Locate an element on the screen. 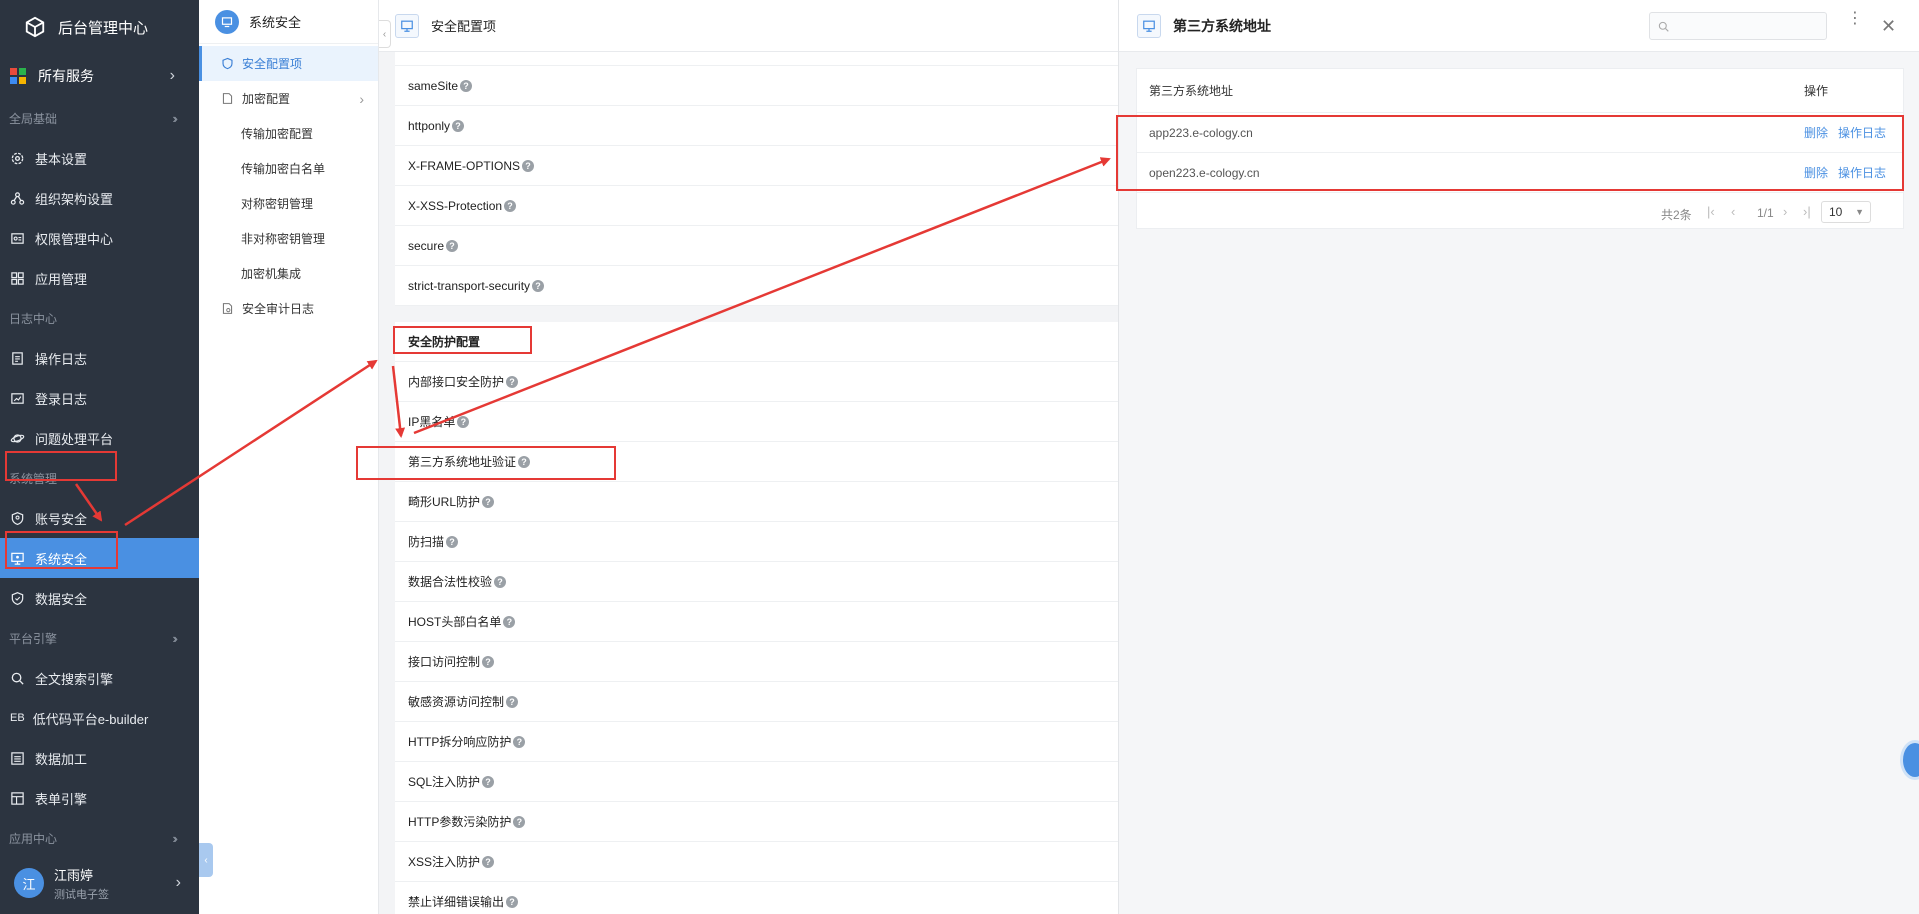  close-icon: ✕ is located at coordinates (1888, 26).